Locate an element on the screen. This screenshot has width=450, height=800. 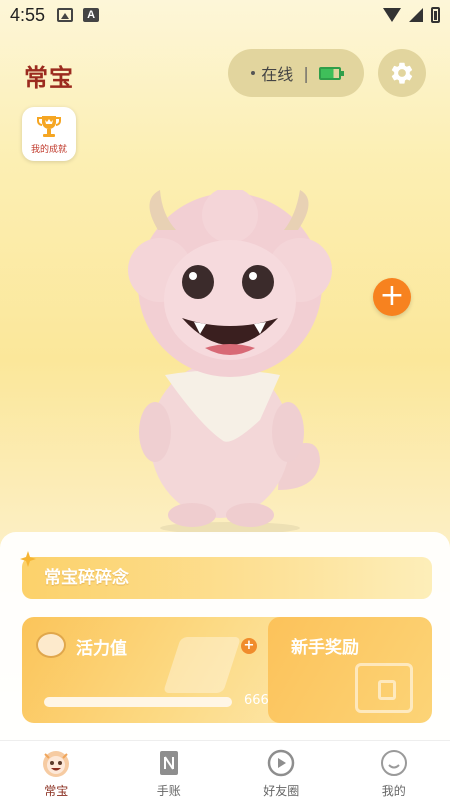
nav-item-notebook: 手账 is located at coordinates (169, 770).